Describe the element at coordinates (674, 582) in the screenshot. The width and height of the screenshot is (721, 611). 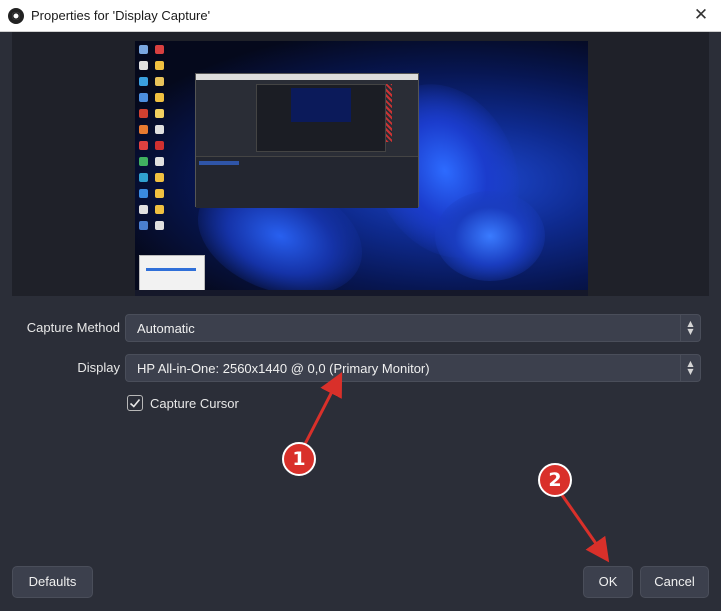
I see `cancel-button: Cancel` at that location.